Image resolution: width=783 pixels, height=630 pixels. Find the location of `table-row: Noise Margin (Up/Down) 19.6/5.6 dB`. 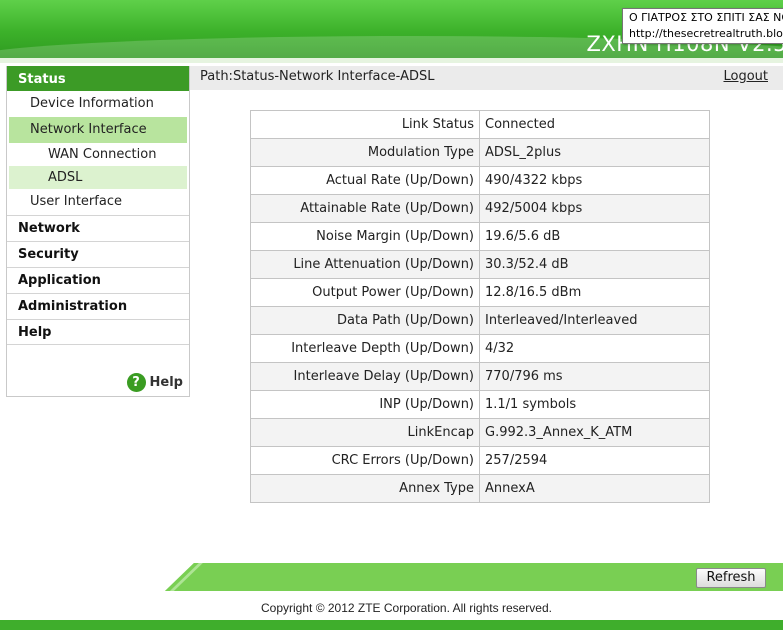

table-row: Noise Margin (Up/Down) 19.6/5.6 dB is located at coordinates (480, 236).